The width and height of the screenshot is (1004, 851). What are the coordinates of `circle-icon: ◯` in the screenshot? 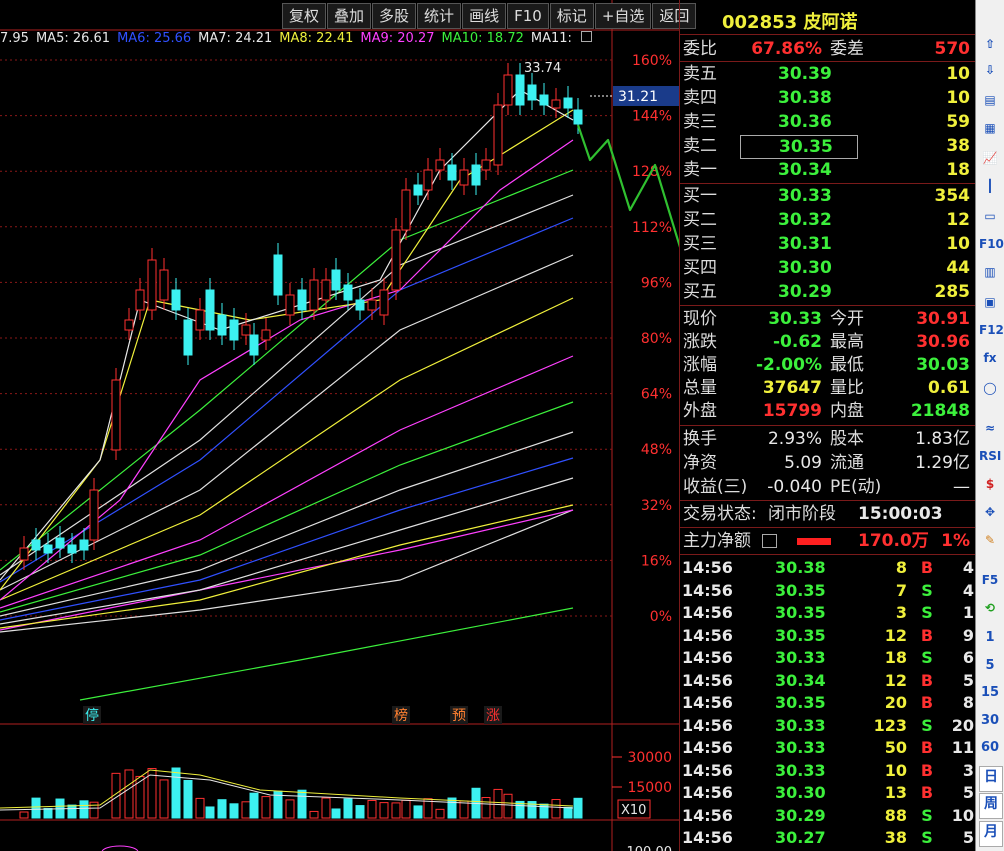 It's located at (990, 388).